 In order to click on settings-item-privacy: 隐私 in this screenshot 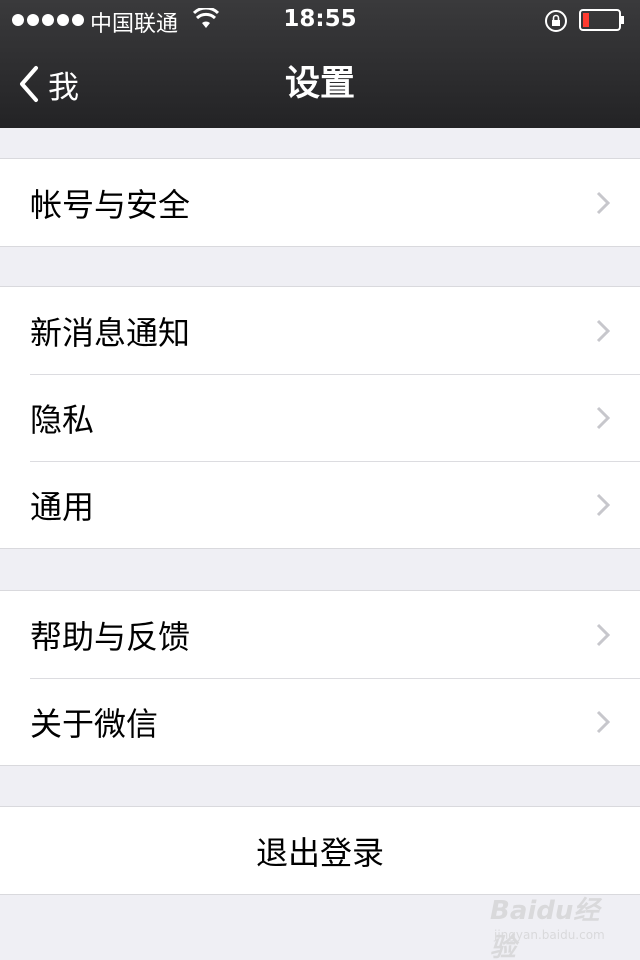, I will do `click(320, 417)`.